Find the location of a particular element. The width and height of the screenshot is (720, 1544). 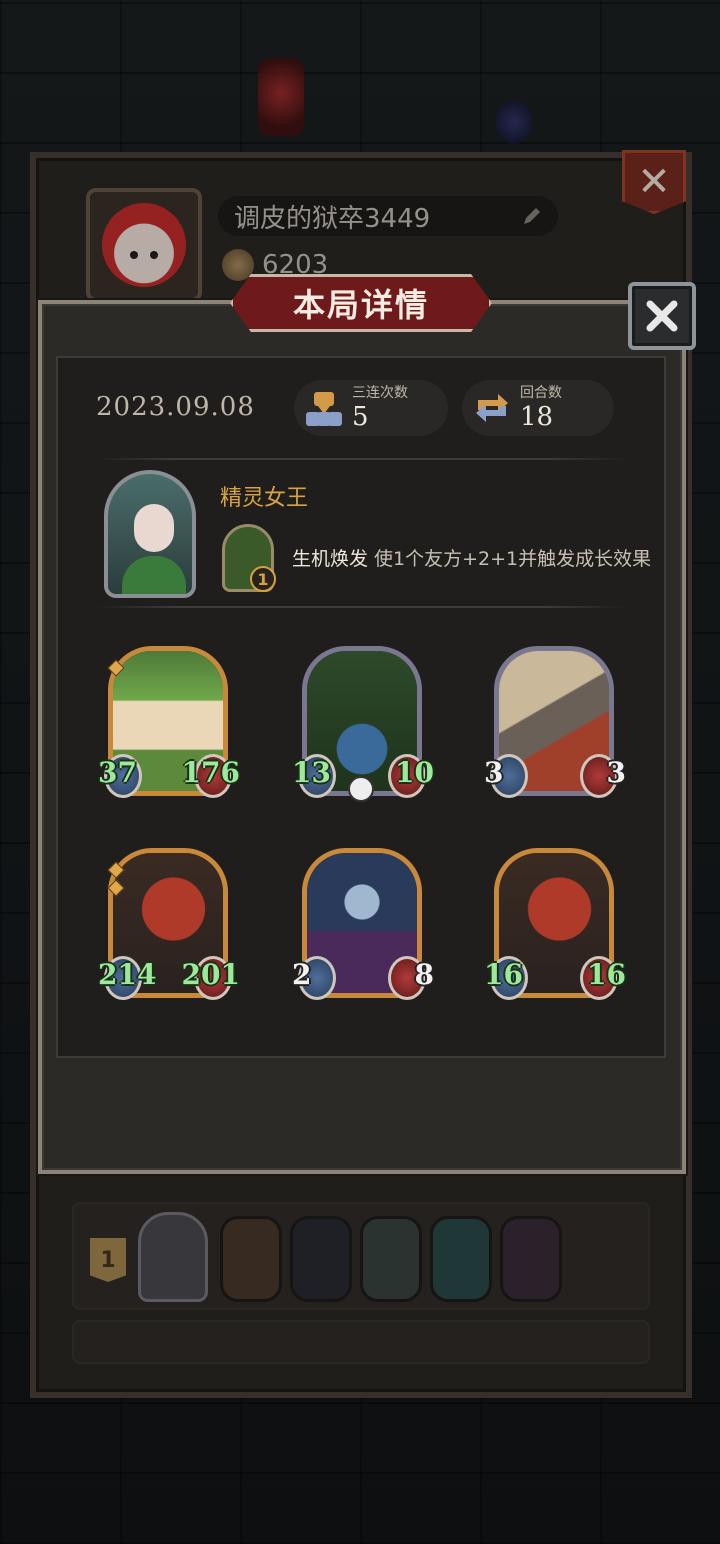

round-count-stat: 回合数 18 is located at coordinates (538, 408).